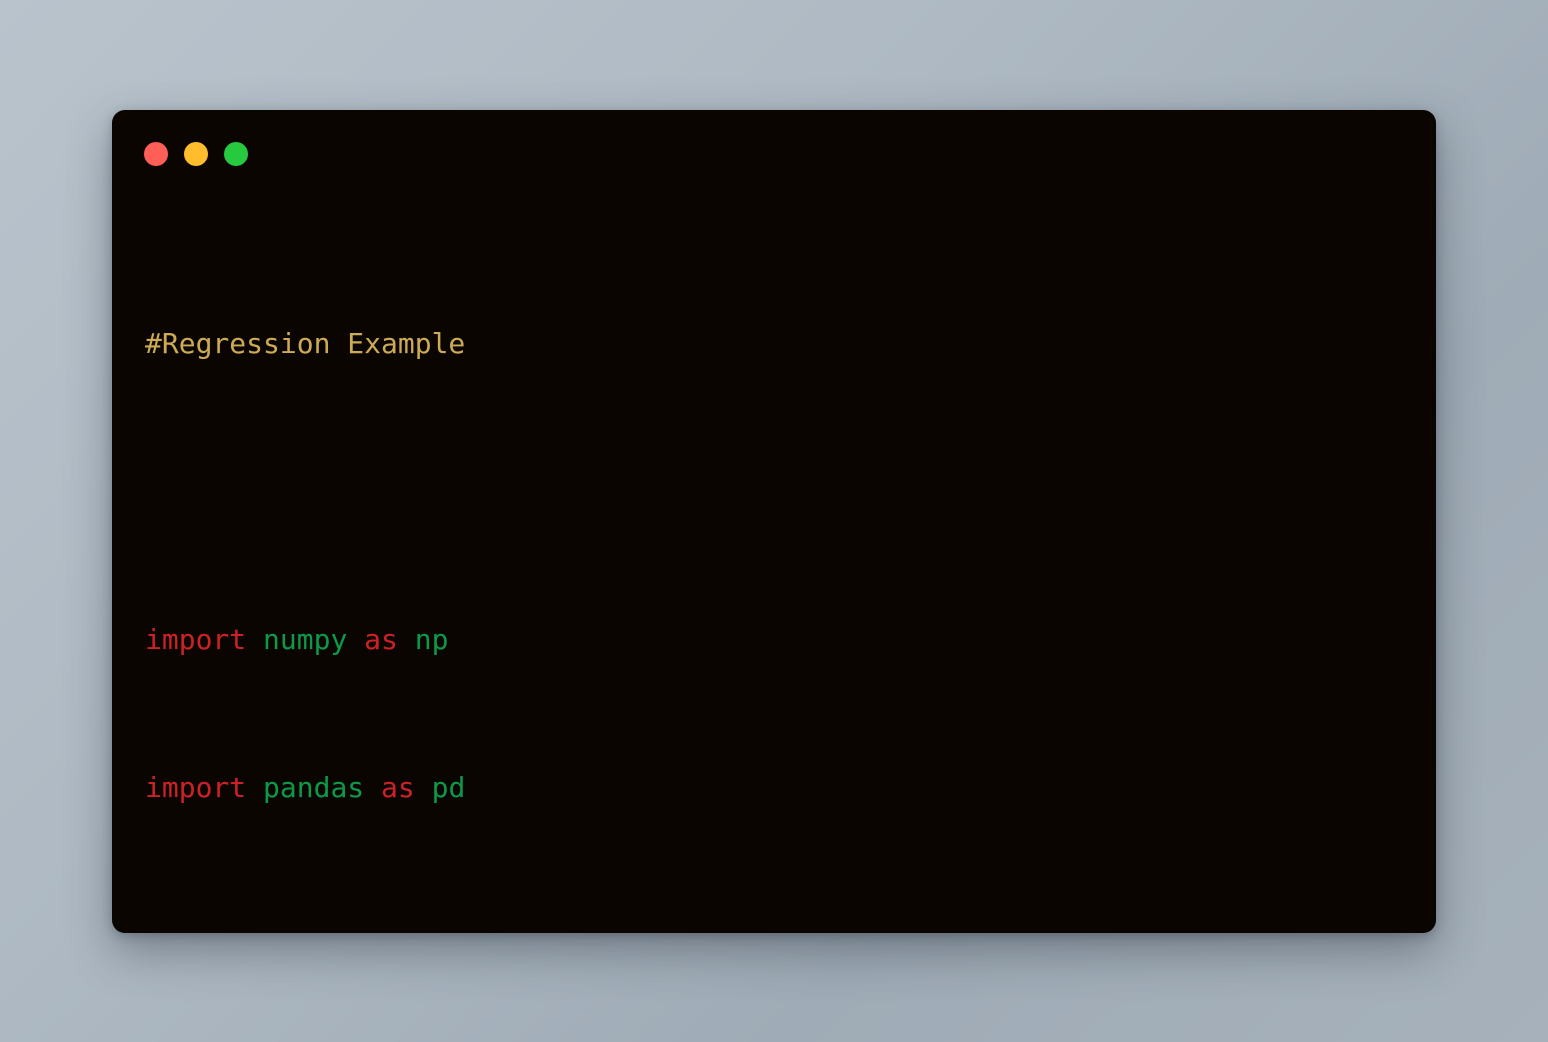 This screenshot has width=1548, height=1042. Describe the element at coordinates (780, 639) in the screenshot. I see `code-line-import-numpy: import numpy as np` at that location.